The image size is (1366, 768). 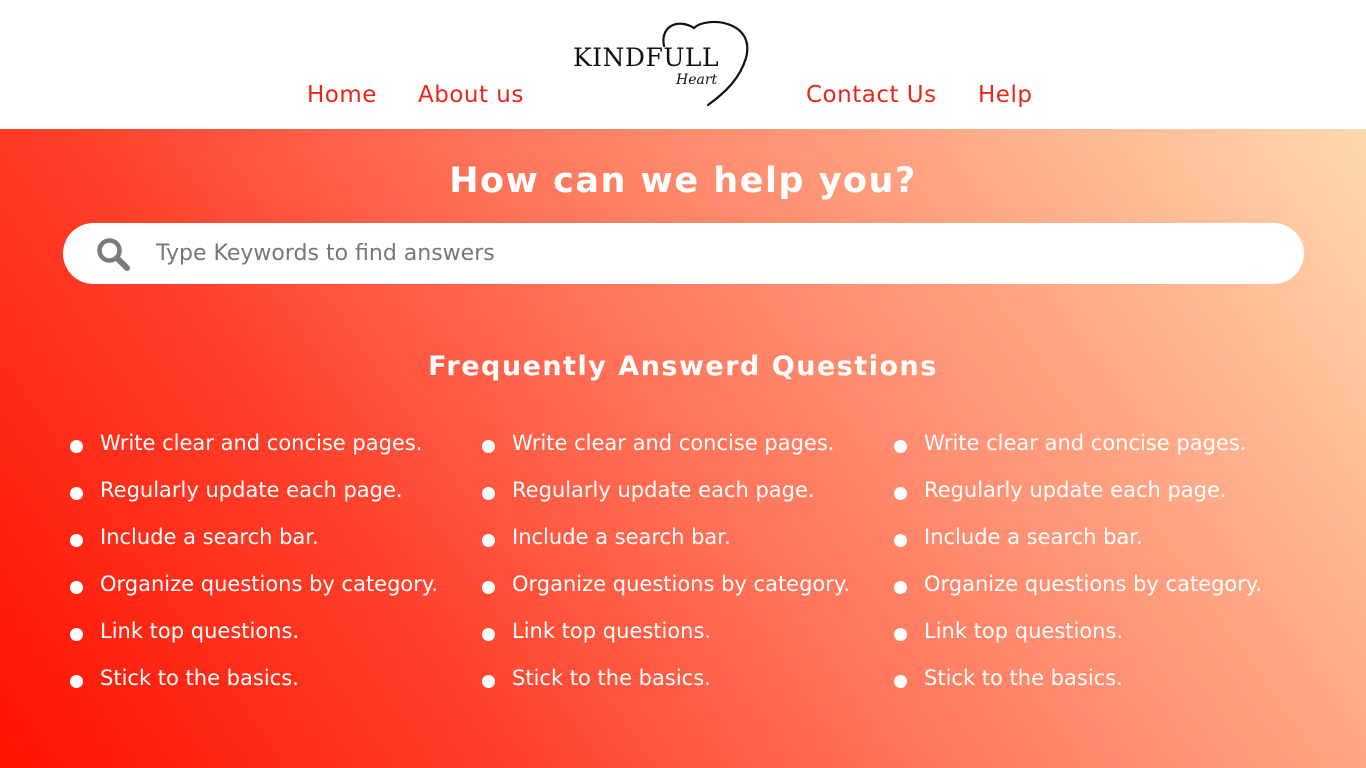 I want to click on page-title: How can we help you?, so click(x=683, y=181).